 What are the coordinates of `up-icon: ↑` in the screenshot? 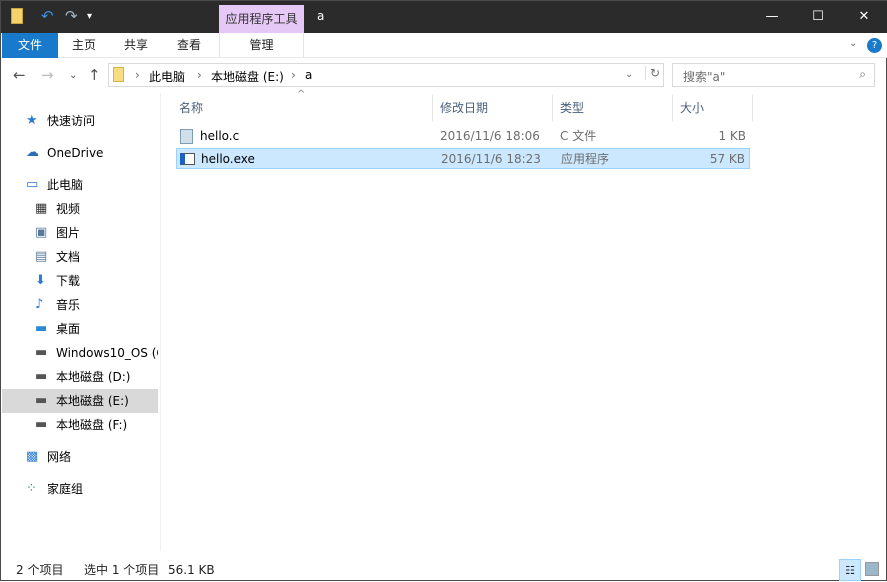 It's located at (94, 75).